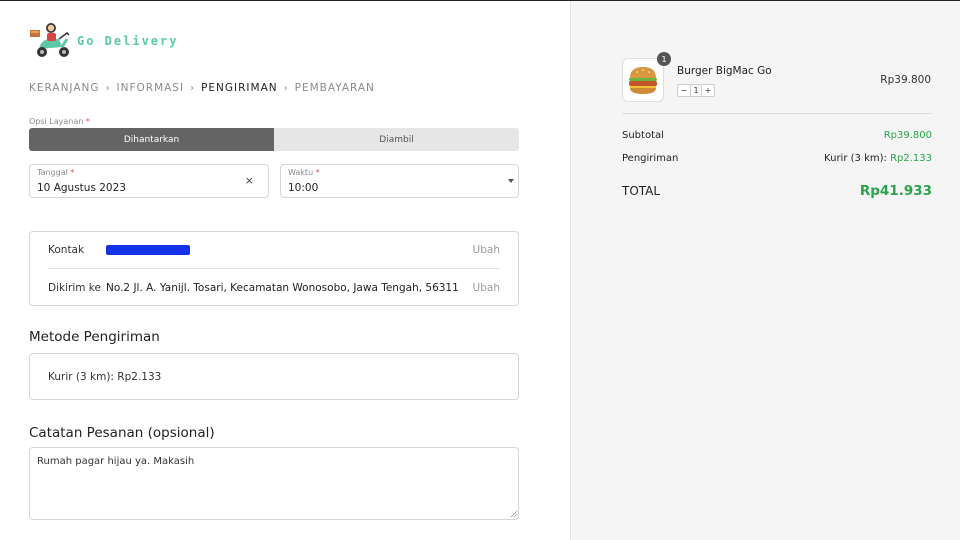  Describe the element at coordinates (274, 250) in the screenshot. I see `contact-row: Kontak Ubah` at that location.